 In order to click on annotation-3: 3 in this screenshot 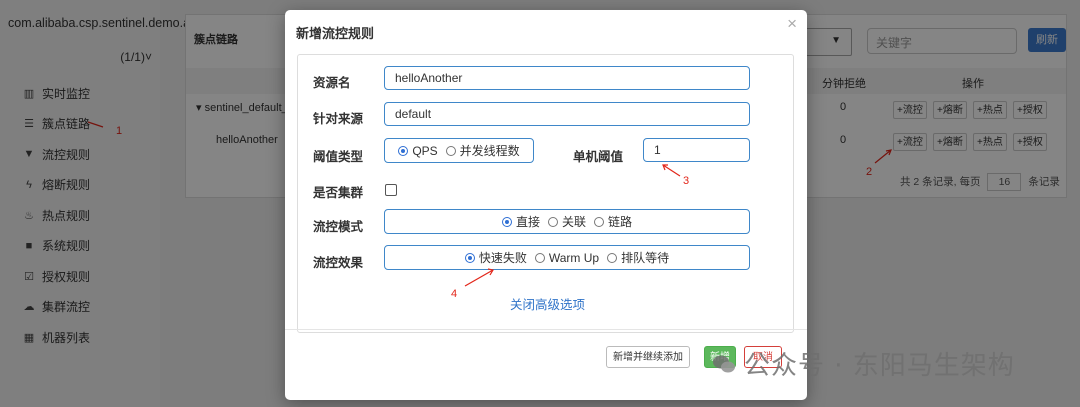, I will do `click(686, 181)`.